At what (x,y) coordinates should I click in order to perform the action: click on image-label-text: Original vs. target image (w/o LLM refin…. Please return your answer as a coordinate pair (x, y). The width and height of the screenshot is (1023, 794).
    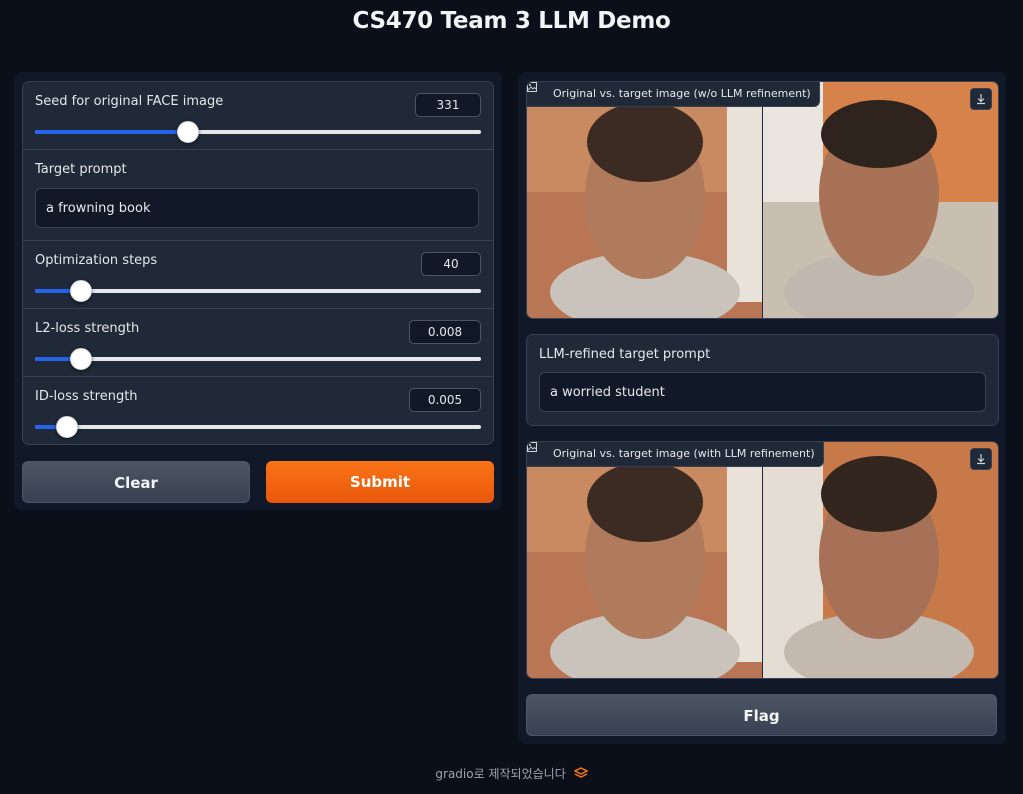
    Looking at the image, I should click on (682, 93).